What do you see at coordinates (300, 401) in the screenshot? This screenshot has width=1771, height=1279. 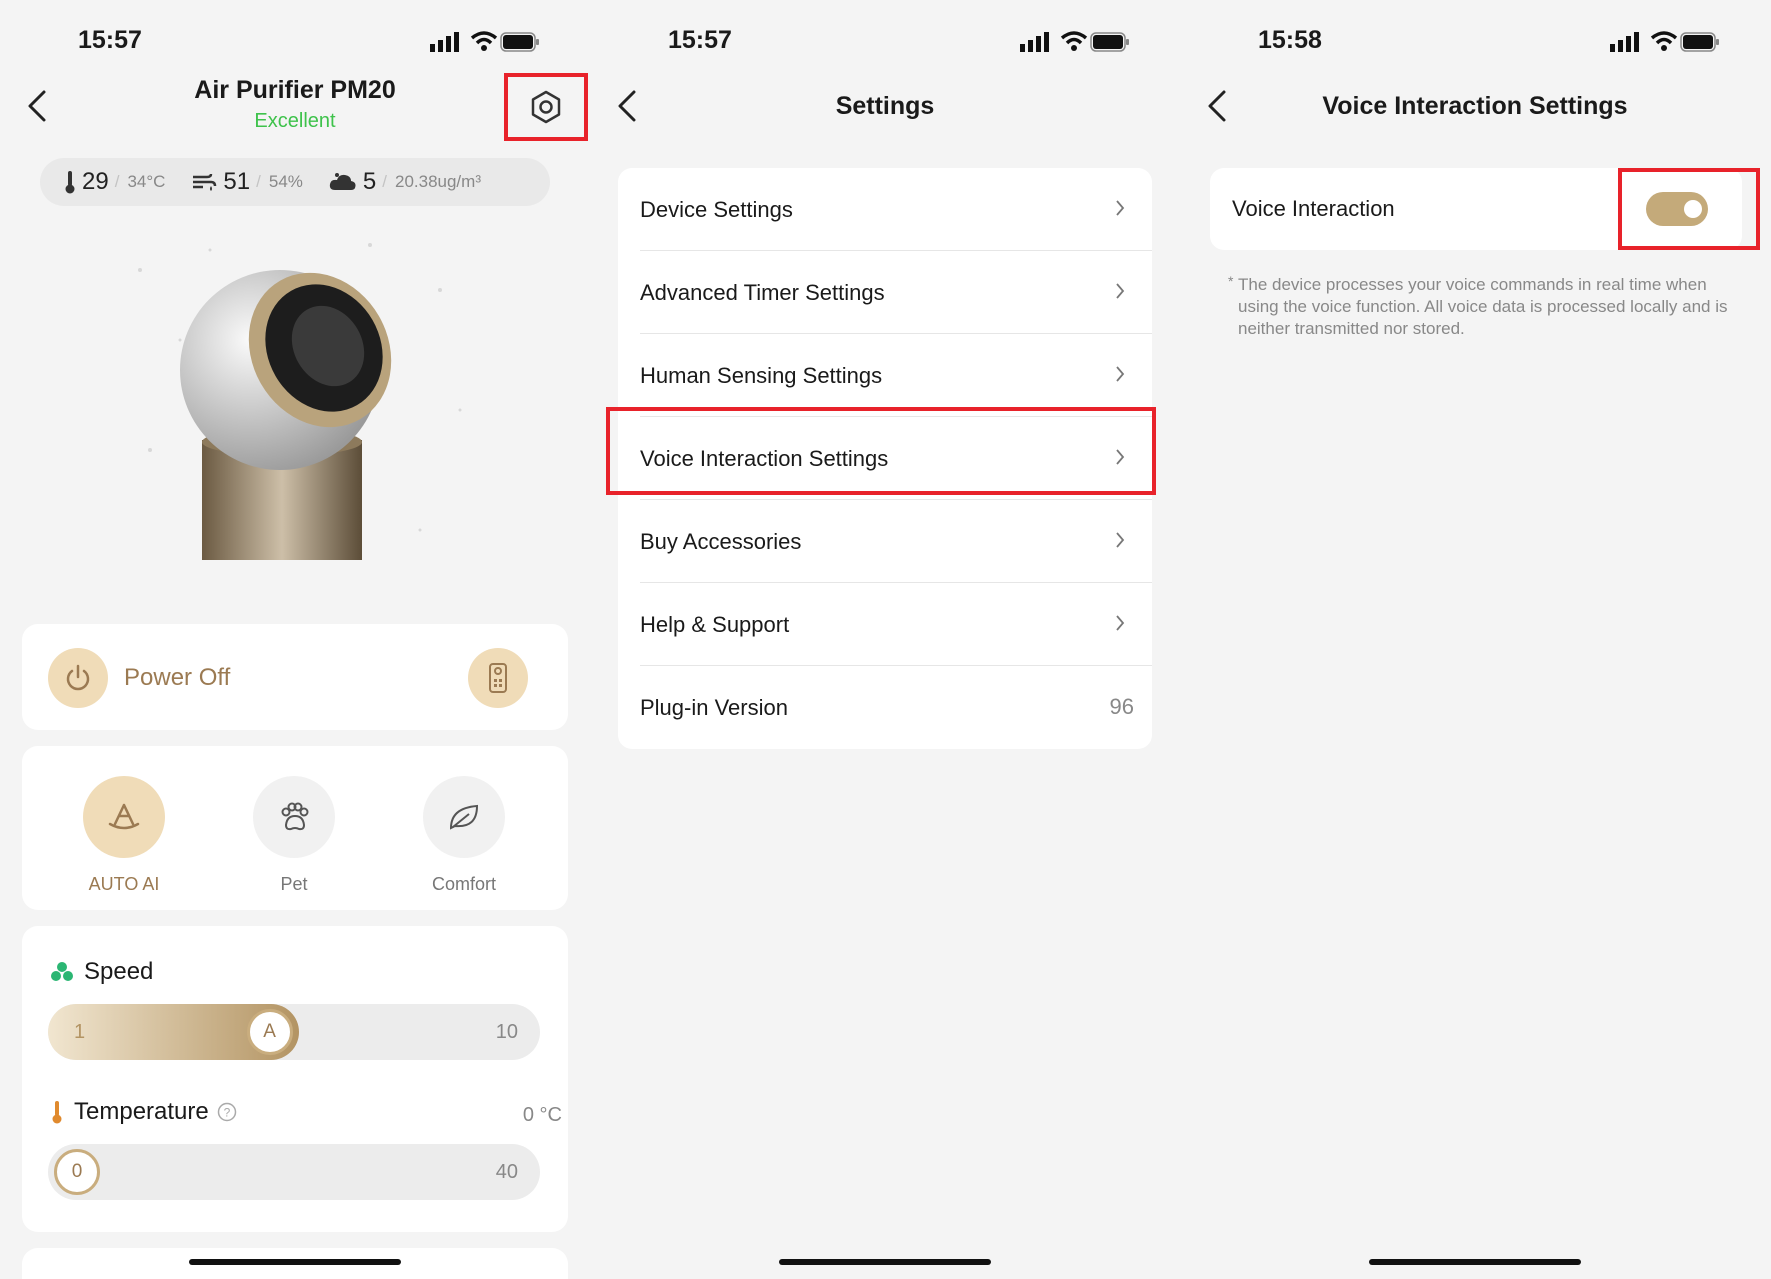 I see `purifier-image` at bounding box center [300, 401].